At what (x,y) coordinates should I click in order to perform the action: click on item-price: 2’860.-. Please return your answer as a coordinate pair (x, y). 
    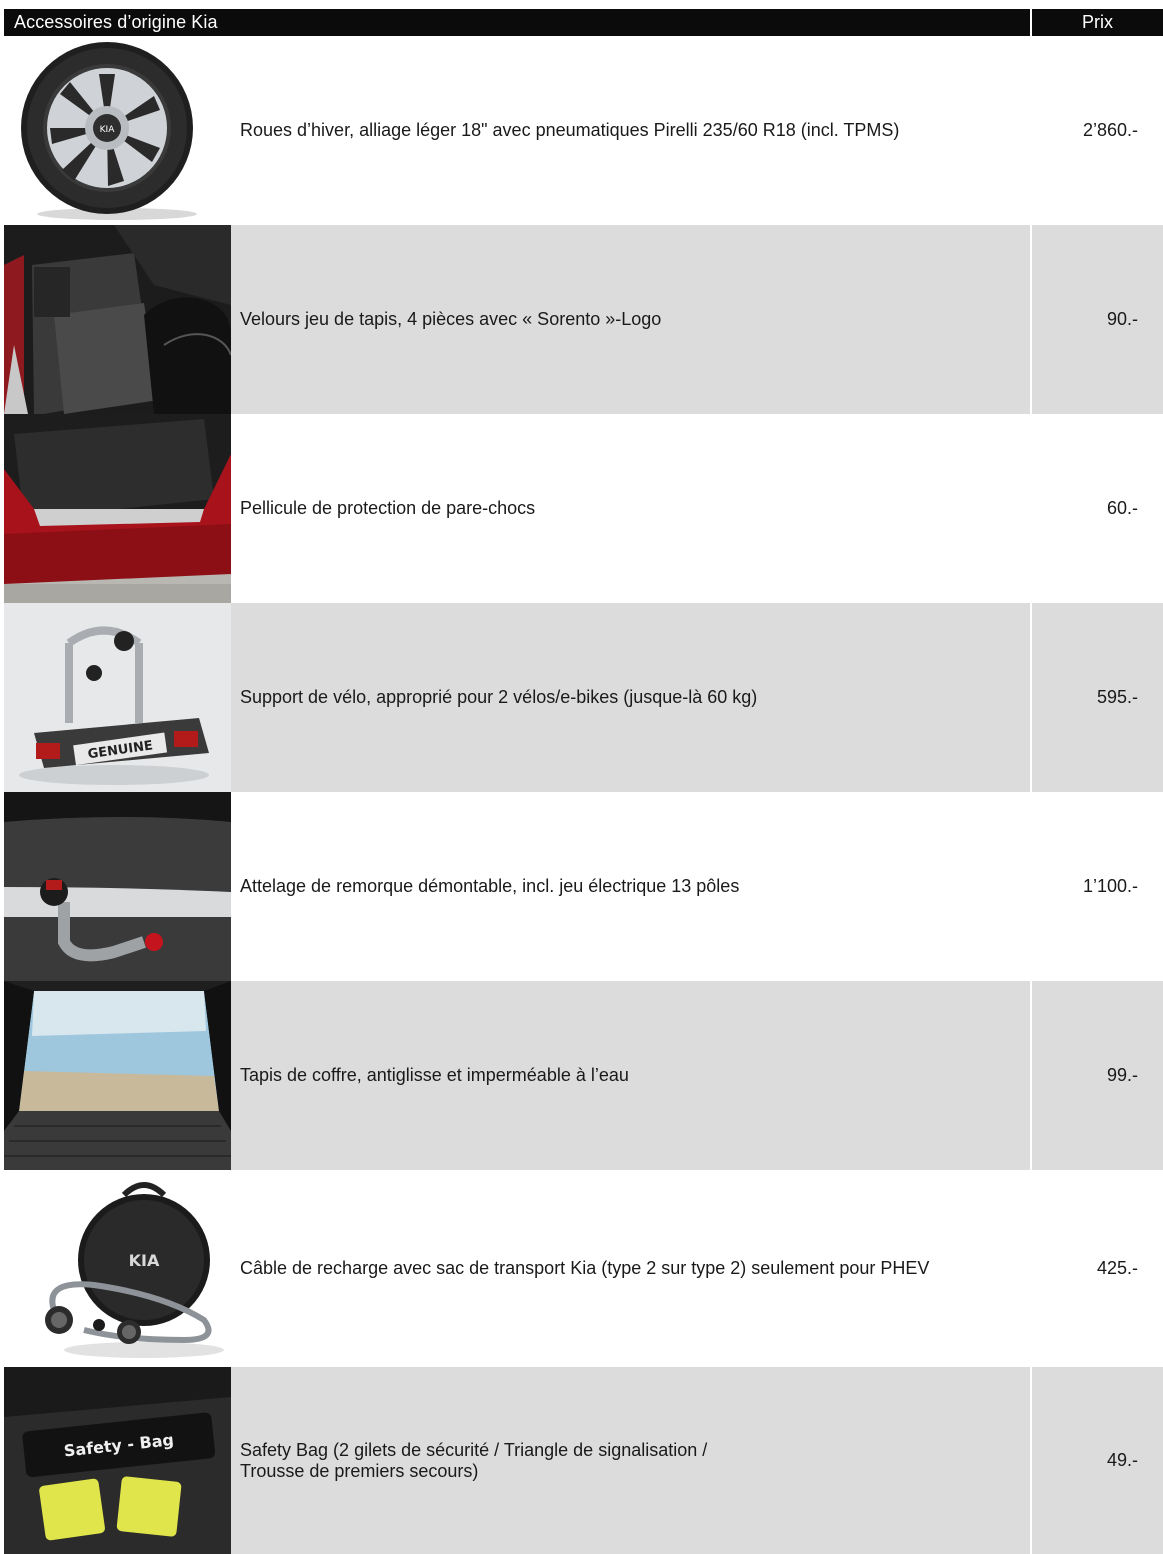
    Looking at the image, I should click on (1110, 130).